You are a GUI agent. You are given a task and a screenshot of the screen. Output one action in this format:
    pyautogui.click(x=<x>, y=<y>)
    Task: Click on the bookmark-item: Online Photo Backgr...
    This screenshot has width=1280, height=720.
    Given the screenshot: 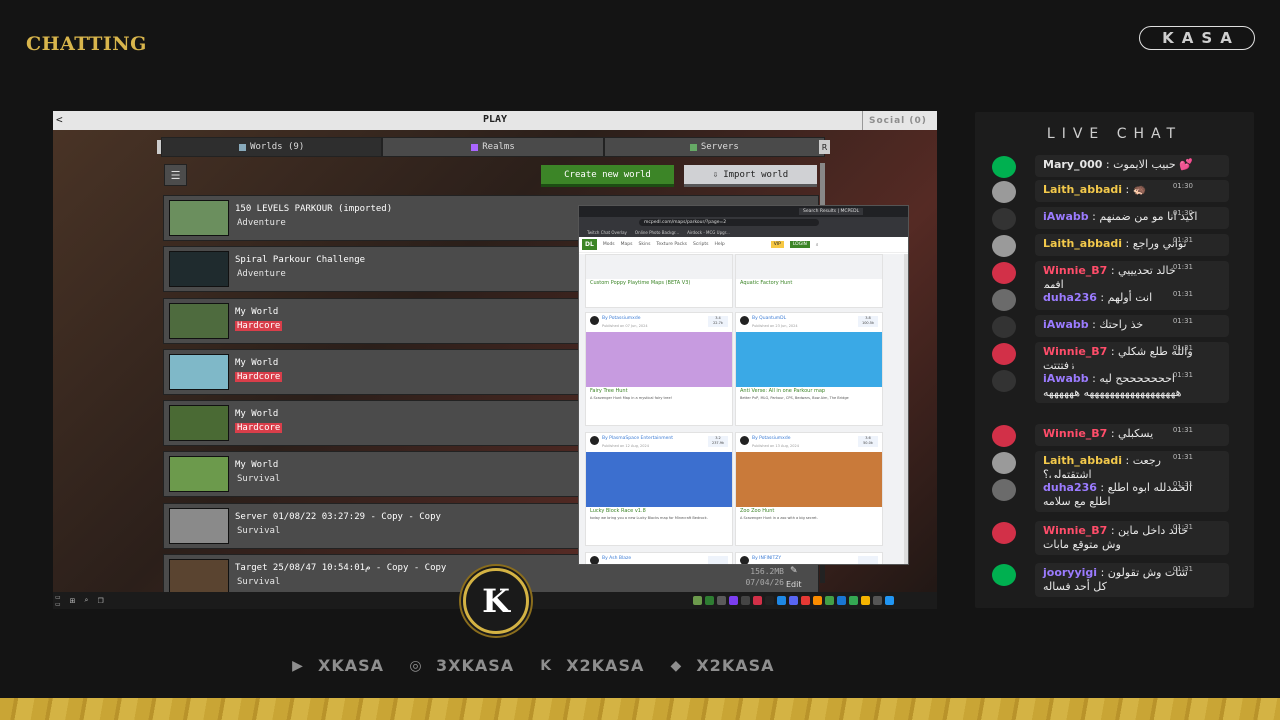 What is the action you would take?
    pyautogui.click(x=657, y=232)
    